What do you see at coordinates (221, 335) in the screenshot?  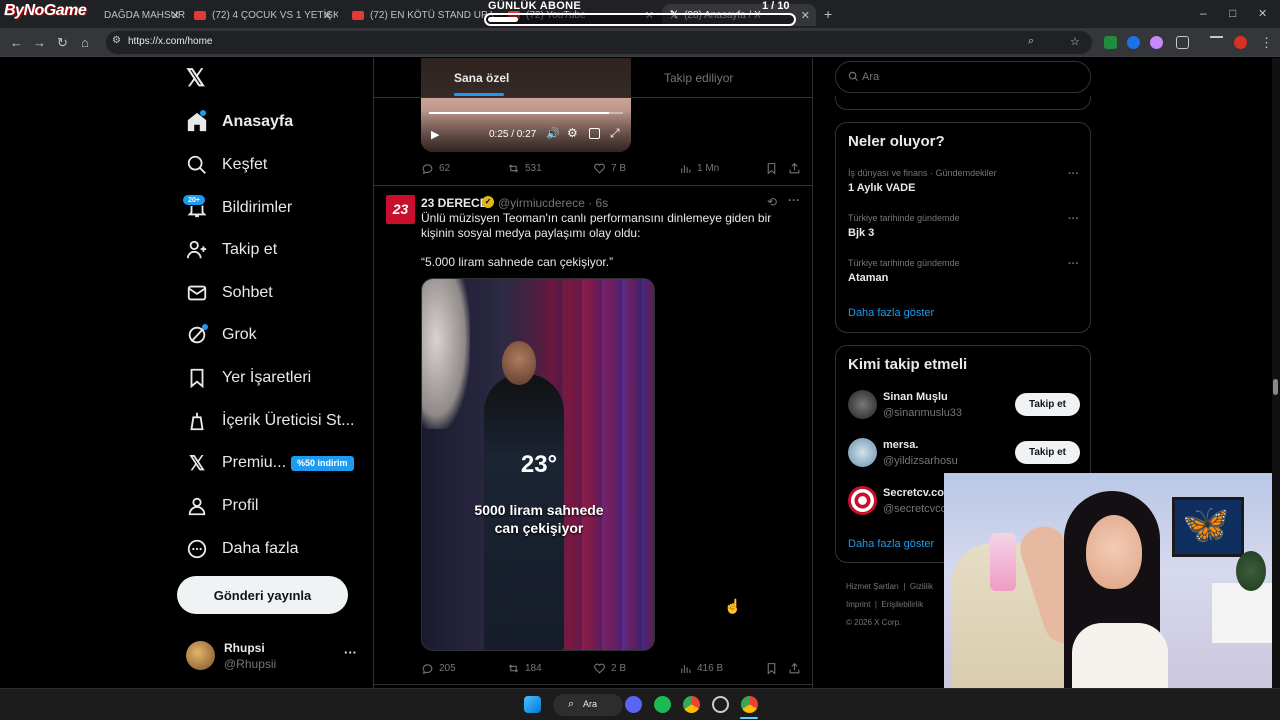 I see `sidebar-item-grok: Grok` at bounding box center [221, 335].